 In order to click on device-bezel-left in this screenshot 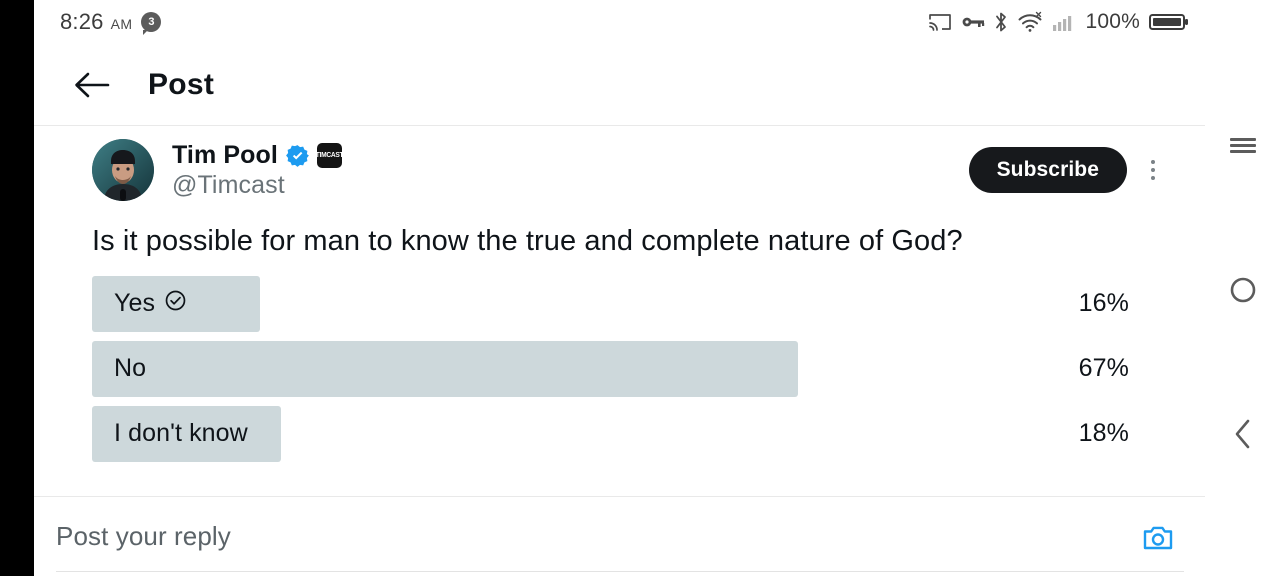, I will do `click(17, 288)`.